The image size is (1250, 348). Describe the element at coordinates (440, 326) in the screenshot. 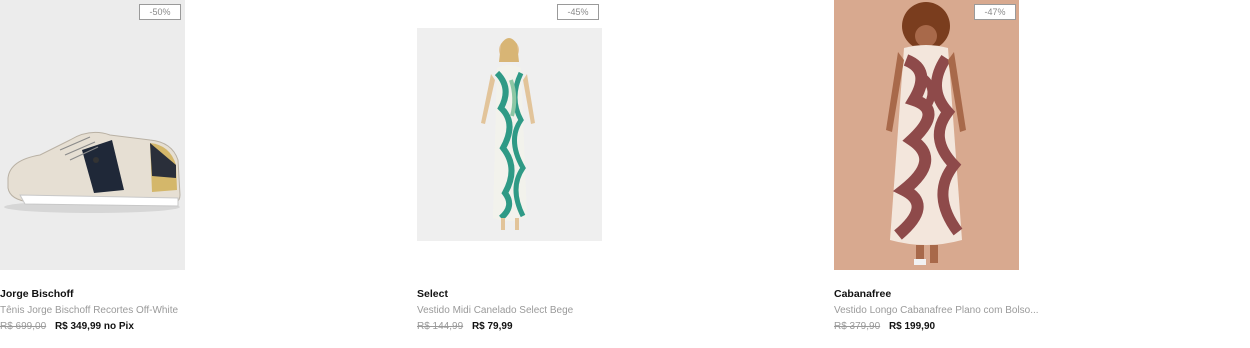

I see `old-price: R$ 144,99` at that location.